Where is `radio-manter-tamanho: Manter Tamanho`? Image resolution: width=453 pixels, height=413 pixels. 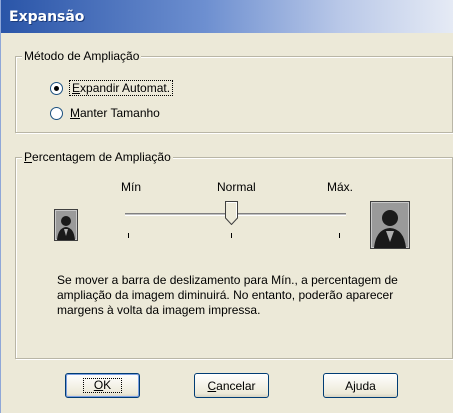
radio-manter-tamanho: Manter Tamanho is located at coordinates (105, 113).